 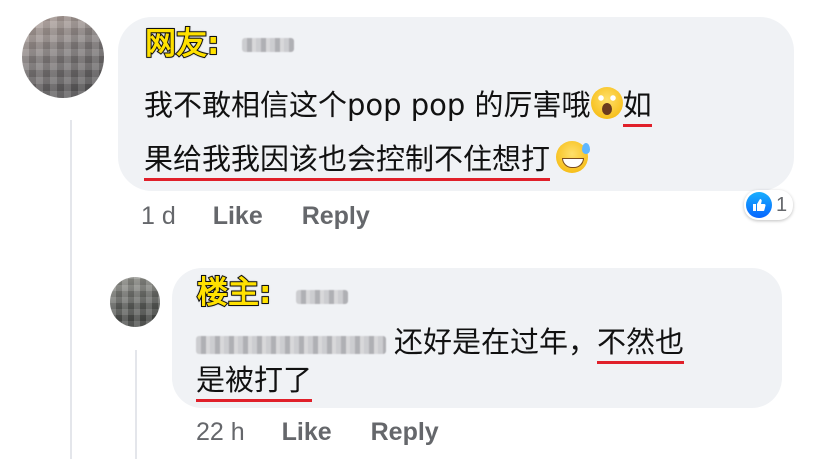 I want to click on reply-reply-button: Reply, so click(x=405, y=432).